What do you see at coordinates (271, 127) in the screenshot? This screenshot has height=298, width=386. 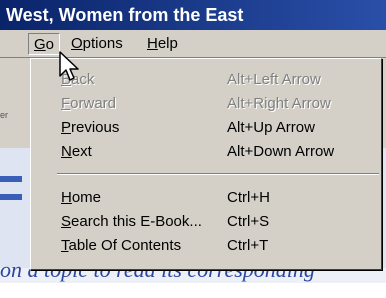 I see `menu-item-previous-shortcut: Alt+Up Arrow` at bounding box center [271, 127].